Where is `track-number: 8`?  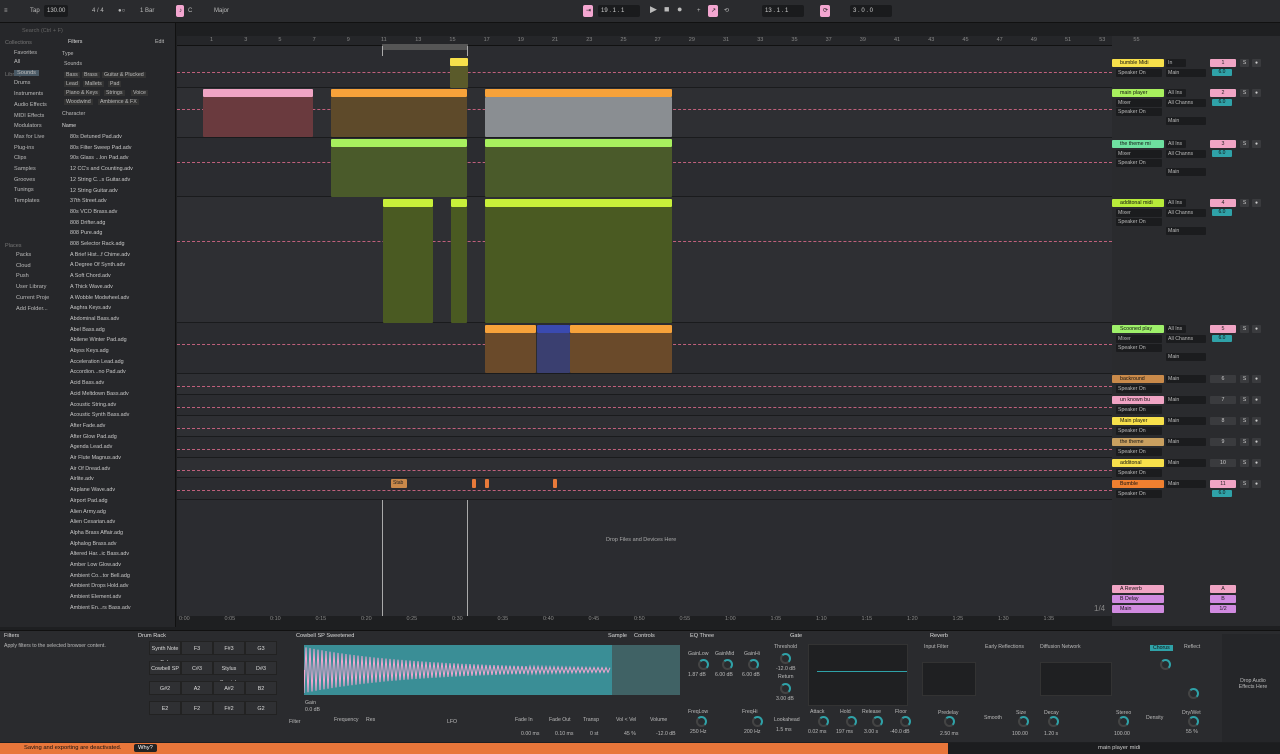
track-number: 8 is located at coordinates (1223, 421).